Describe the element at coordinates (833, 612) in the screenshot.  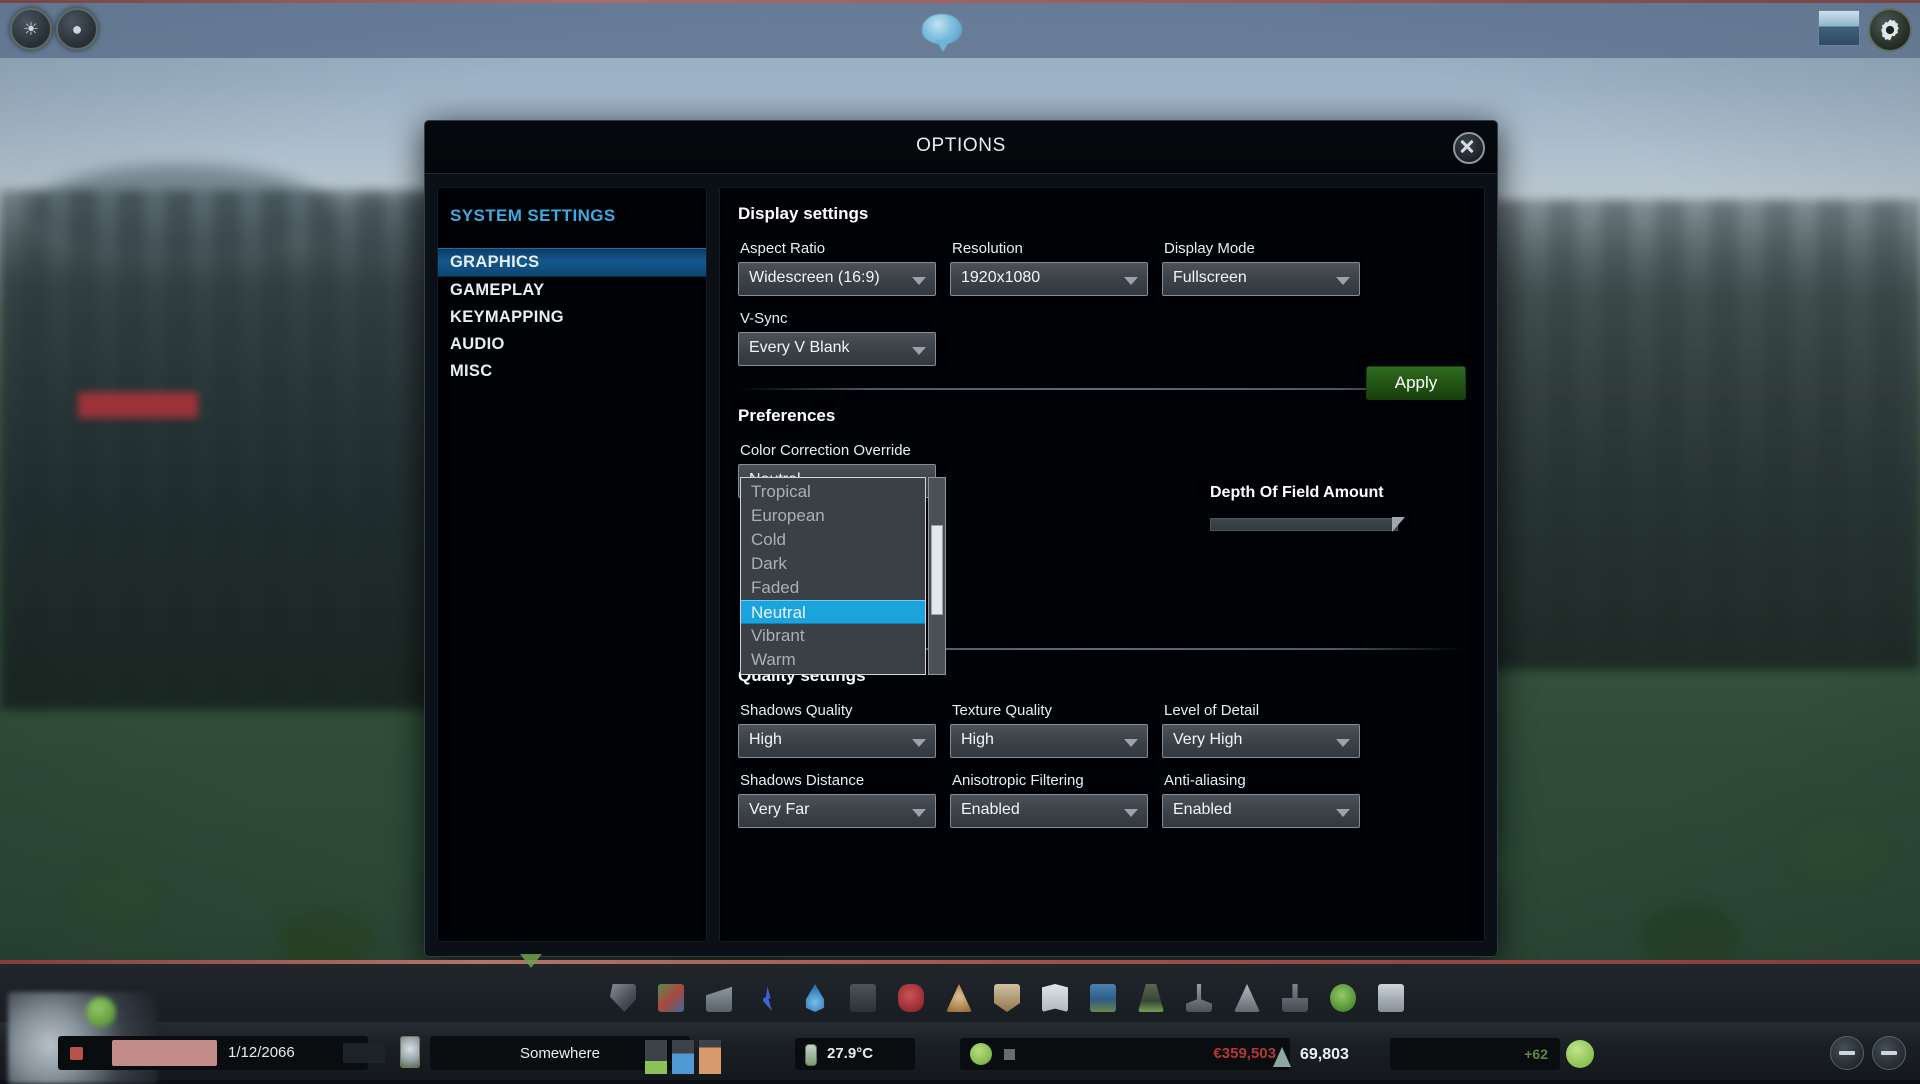
I see `option-neutral: Neutral` at that location.